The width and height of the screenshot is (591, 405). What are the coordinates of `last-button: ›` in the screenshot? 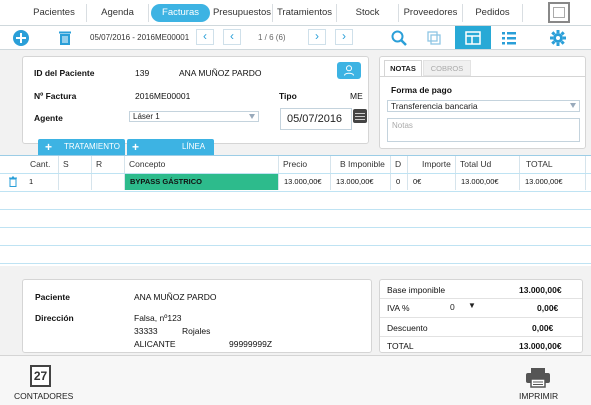 It's located at (344, 37).